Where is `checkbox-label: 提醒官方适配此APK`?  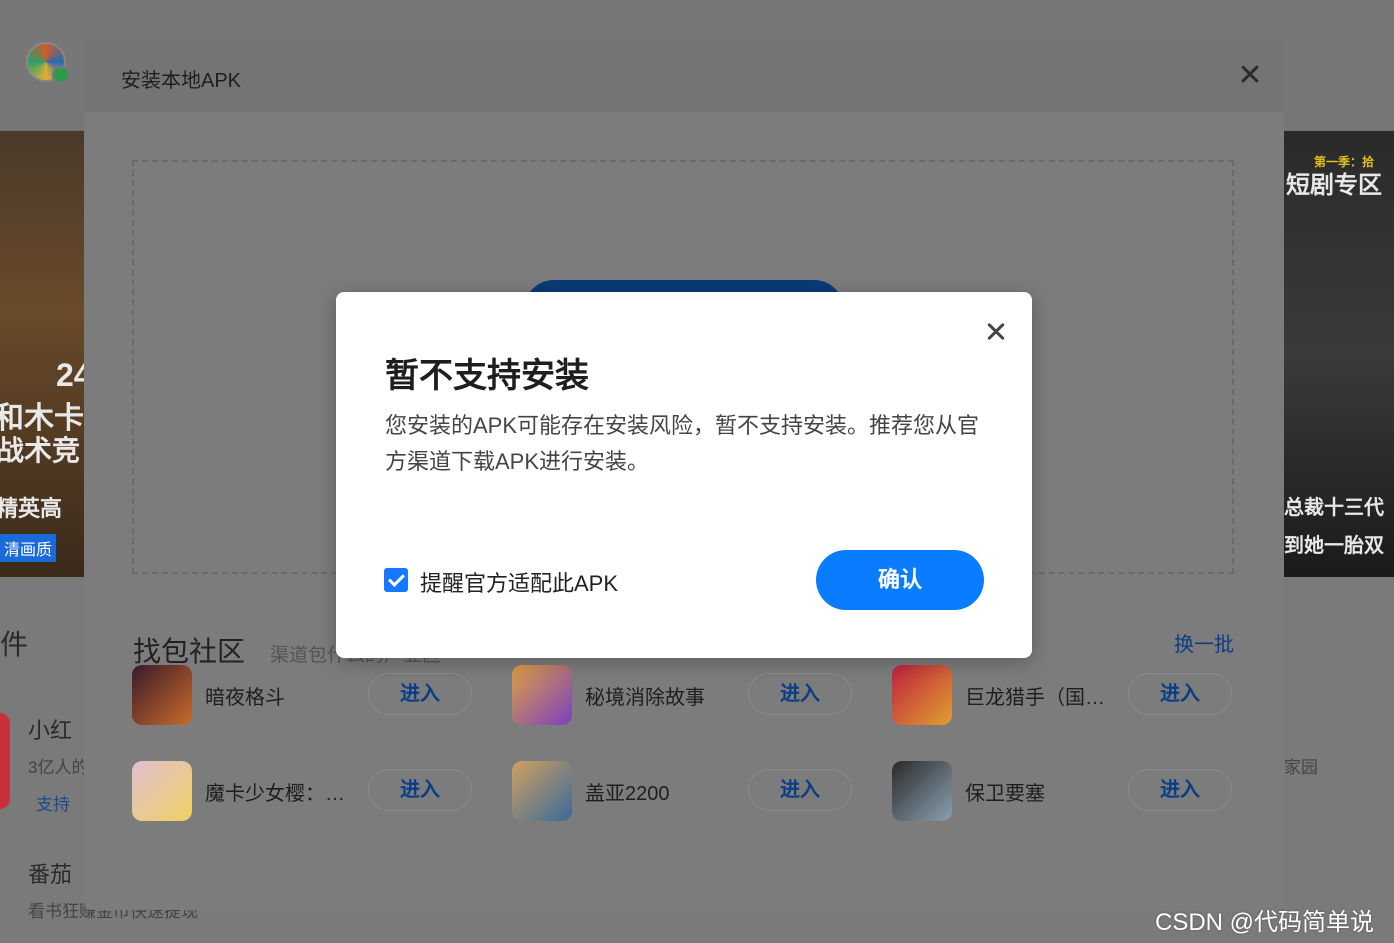
checkbox-label: 提醒官方适配此APK is located at coordinates (519, 583).